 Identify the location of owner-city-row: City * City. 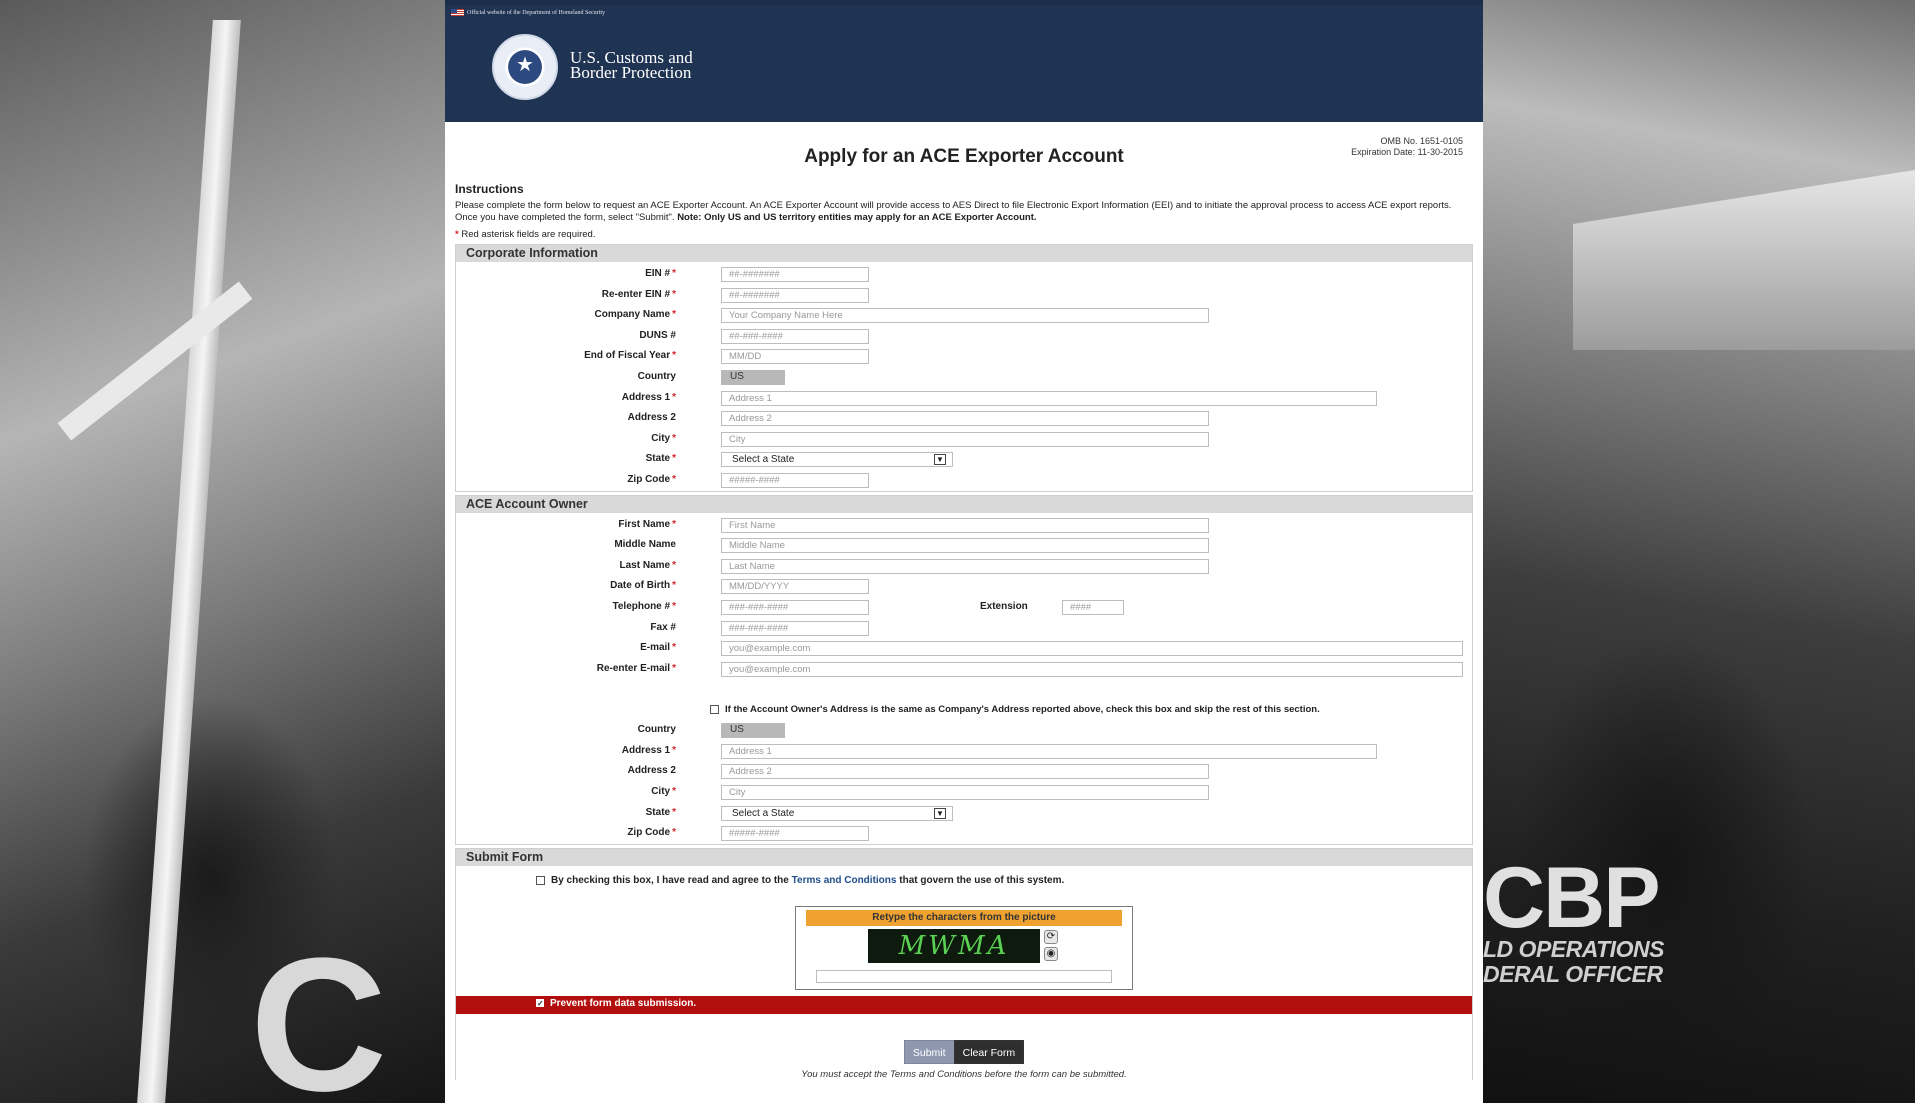
(964, 792).